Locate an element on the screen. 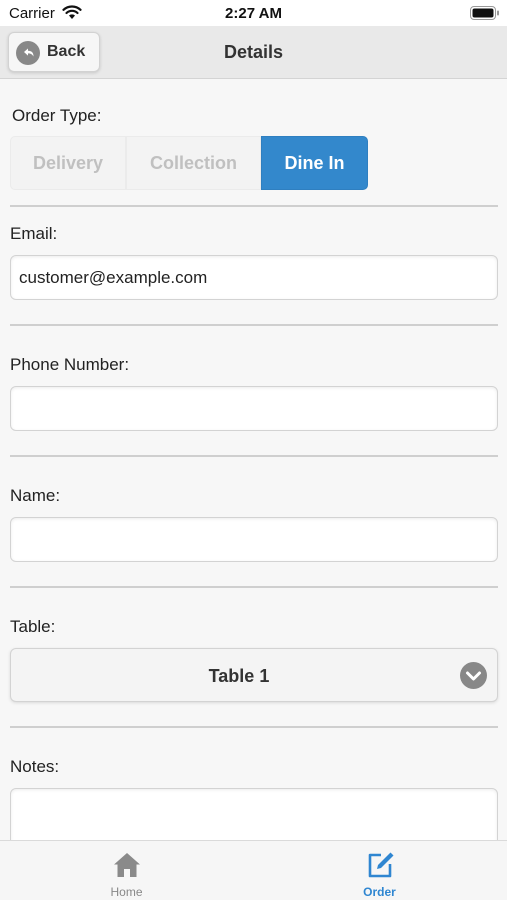 This screenshot has height=900, width=507. status-time: 2:27 AM is located at coordinates (253, 13).